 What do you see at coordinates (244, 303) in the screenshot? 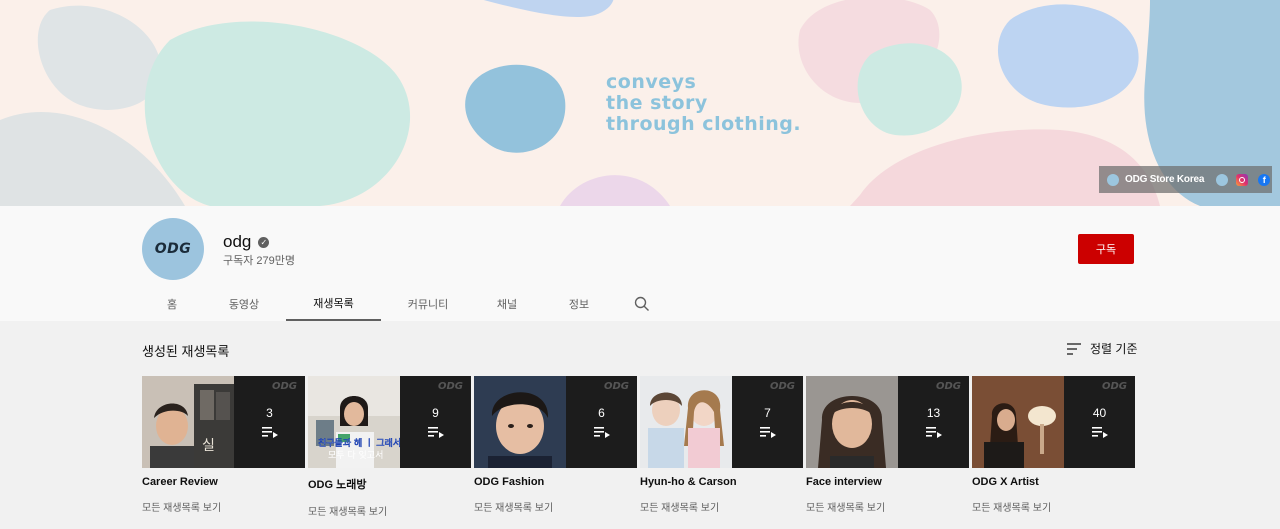
I see `tab-videos: 동영상` at bounding box center [244, 303].